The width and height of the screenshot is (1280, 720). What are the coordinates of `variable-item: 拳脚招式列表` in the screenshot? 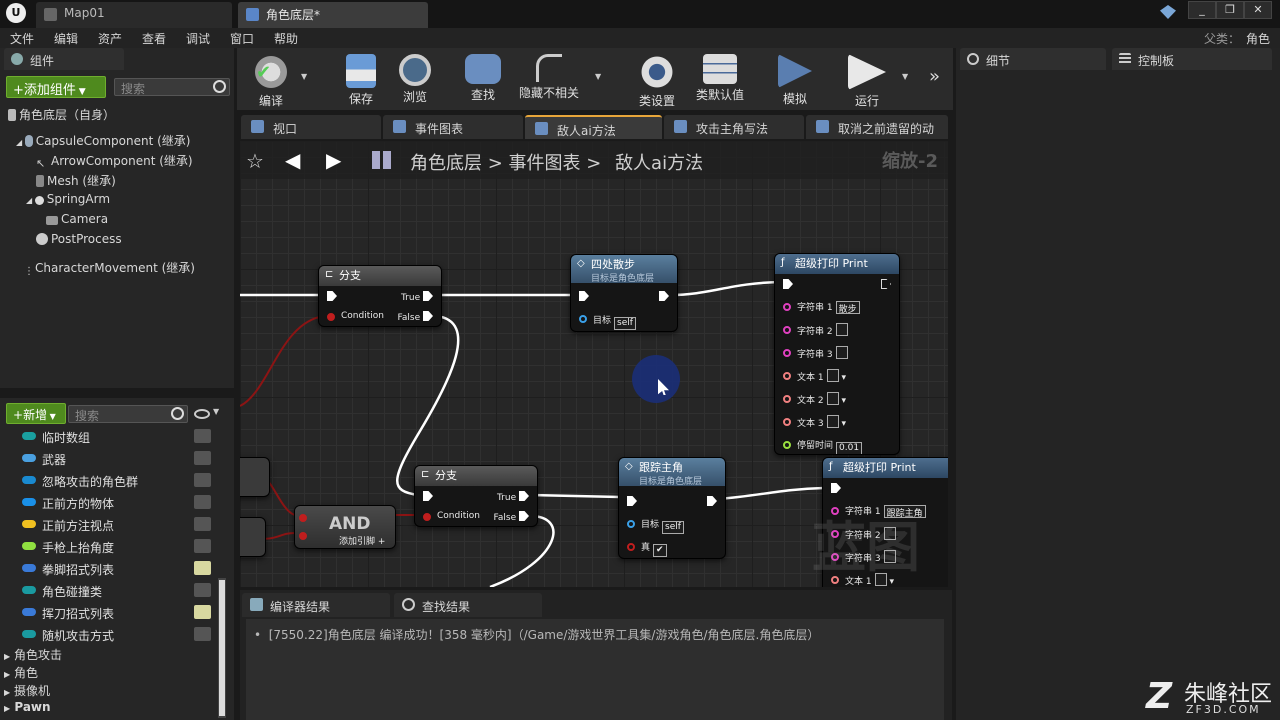 It's located at (108, 569).